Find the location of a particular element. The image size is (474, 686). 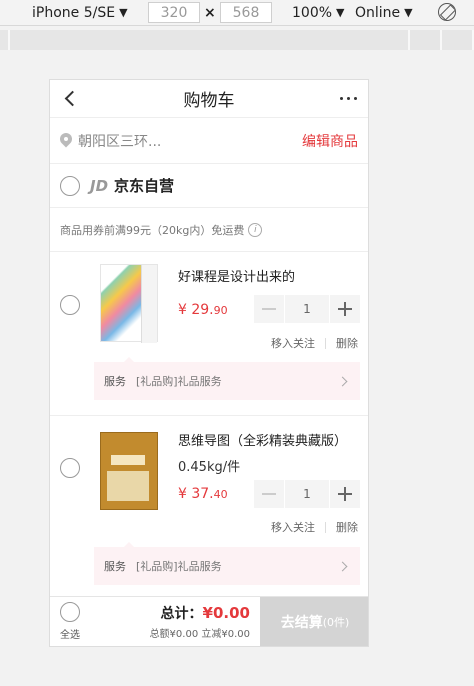

total-line: 总计：¥0.00 is located at coordinates (205, 613).